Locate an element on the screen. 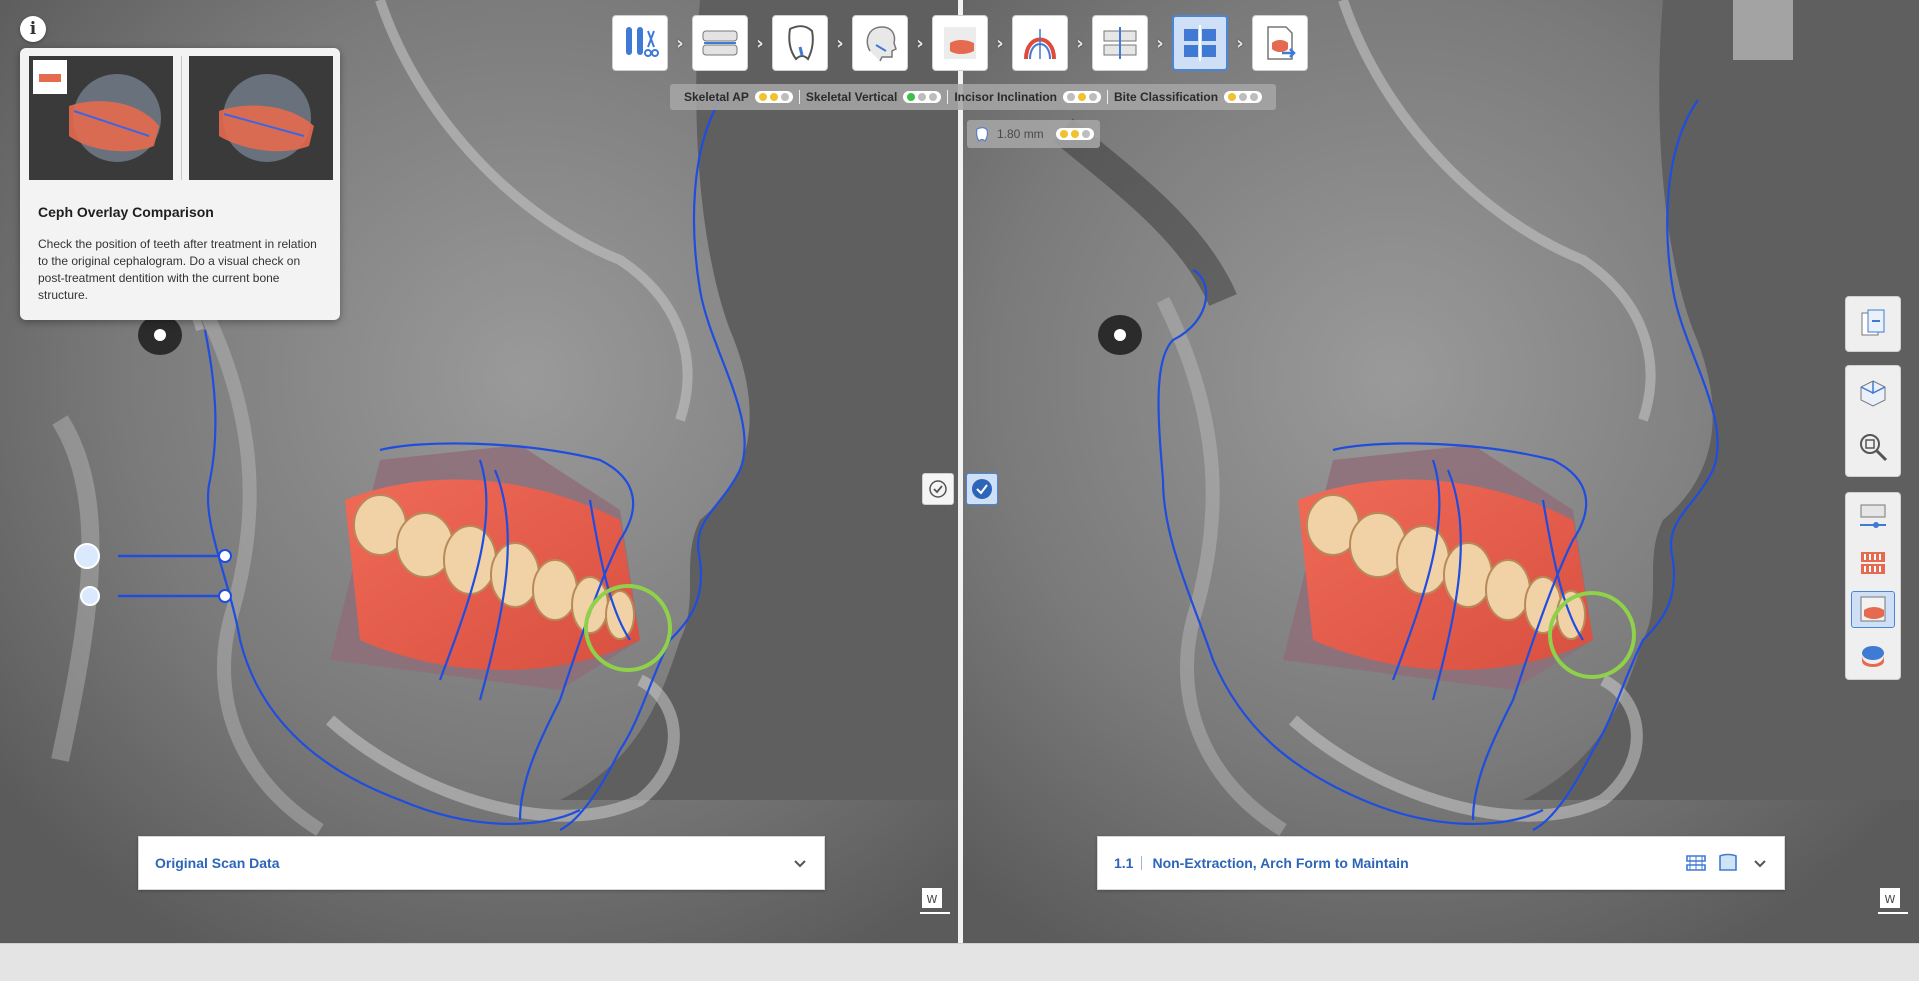 The image size is (1919, 981). step-ceph-head is located at coordinates (880, 43).